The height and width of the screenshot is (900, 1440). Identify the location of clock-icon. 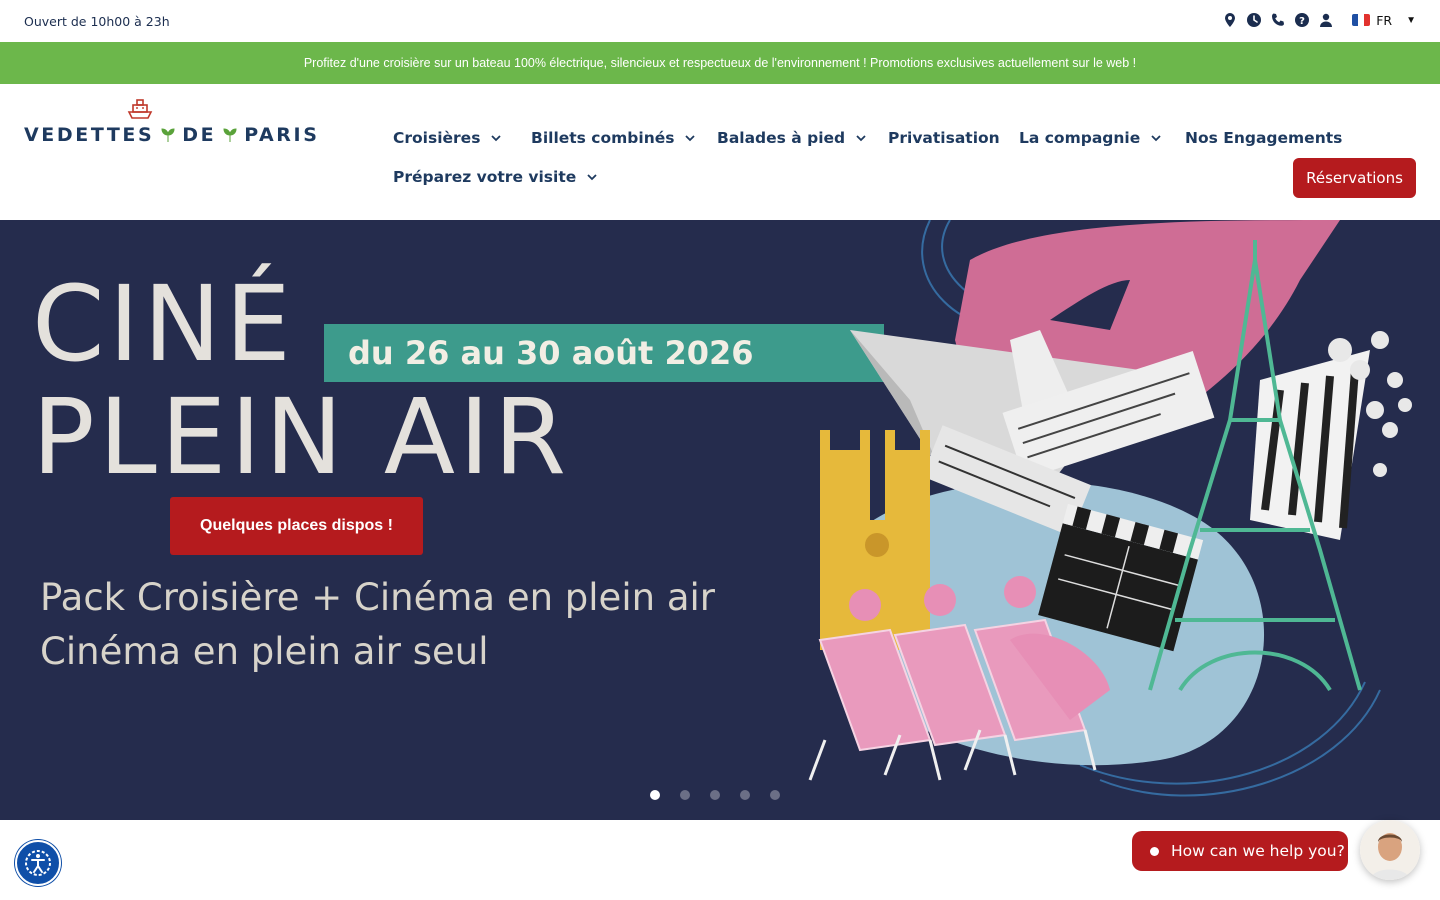
(1254, 20).